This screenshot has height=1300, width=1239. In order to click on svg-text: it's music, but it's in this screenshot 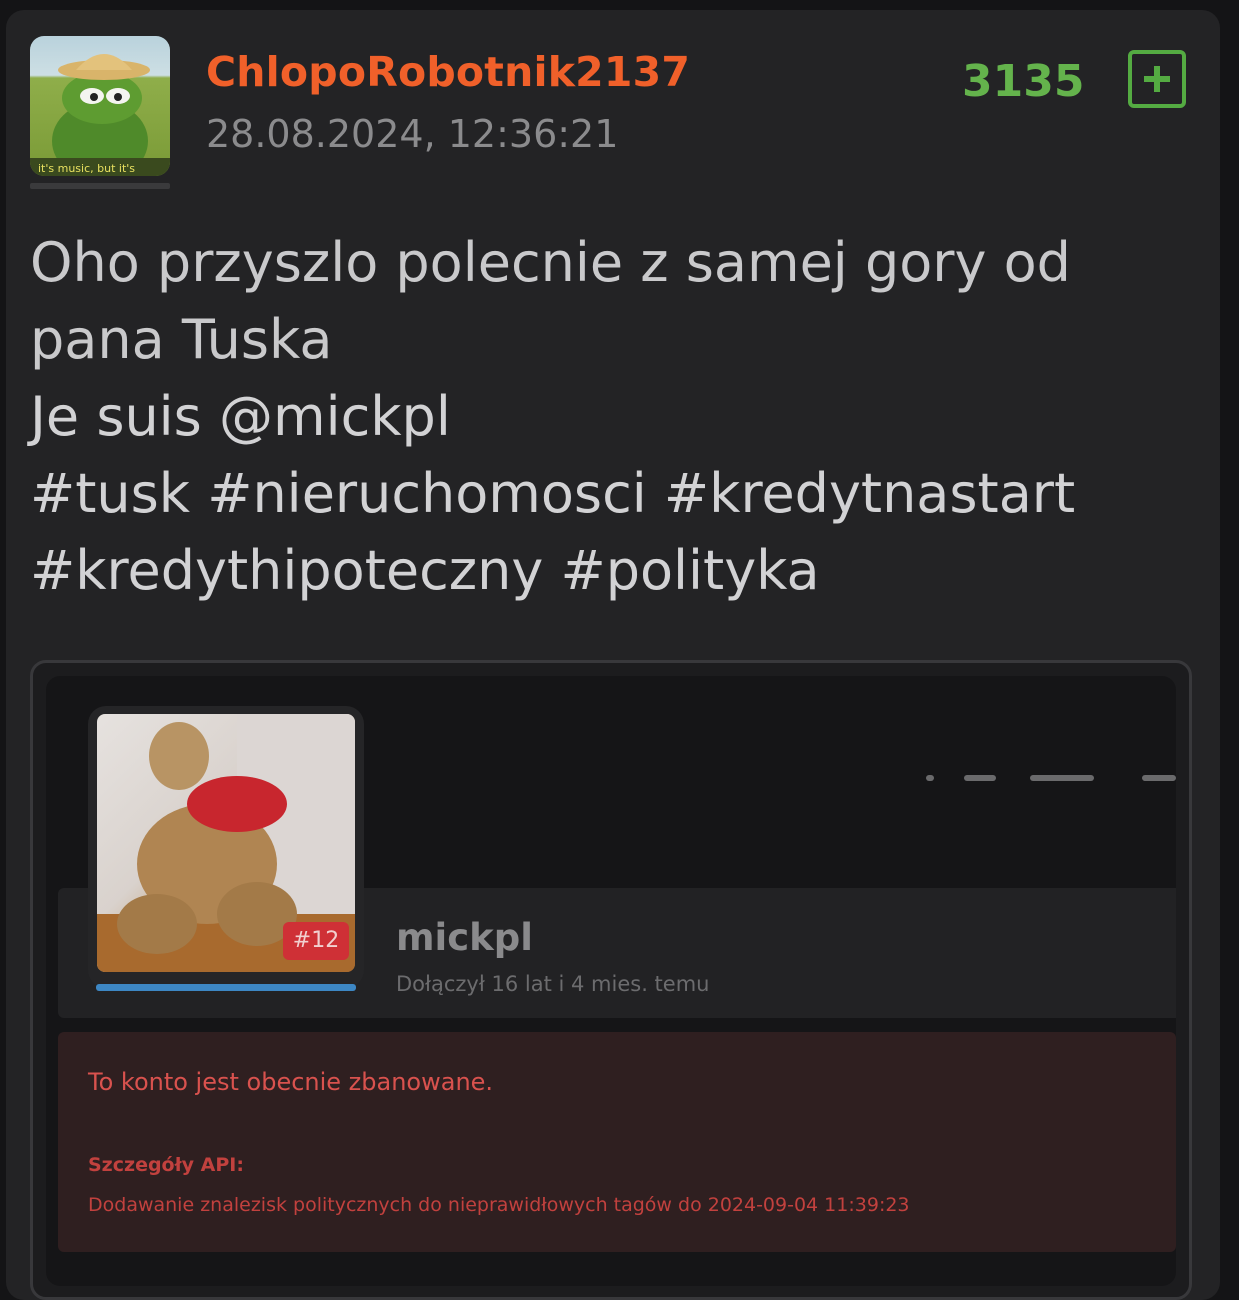, I will do `click(86, 168)`.